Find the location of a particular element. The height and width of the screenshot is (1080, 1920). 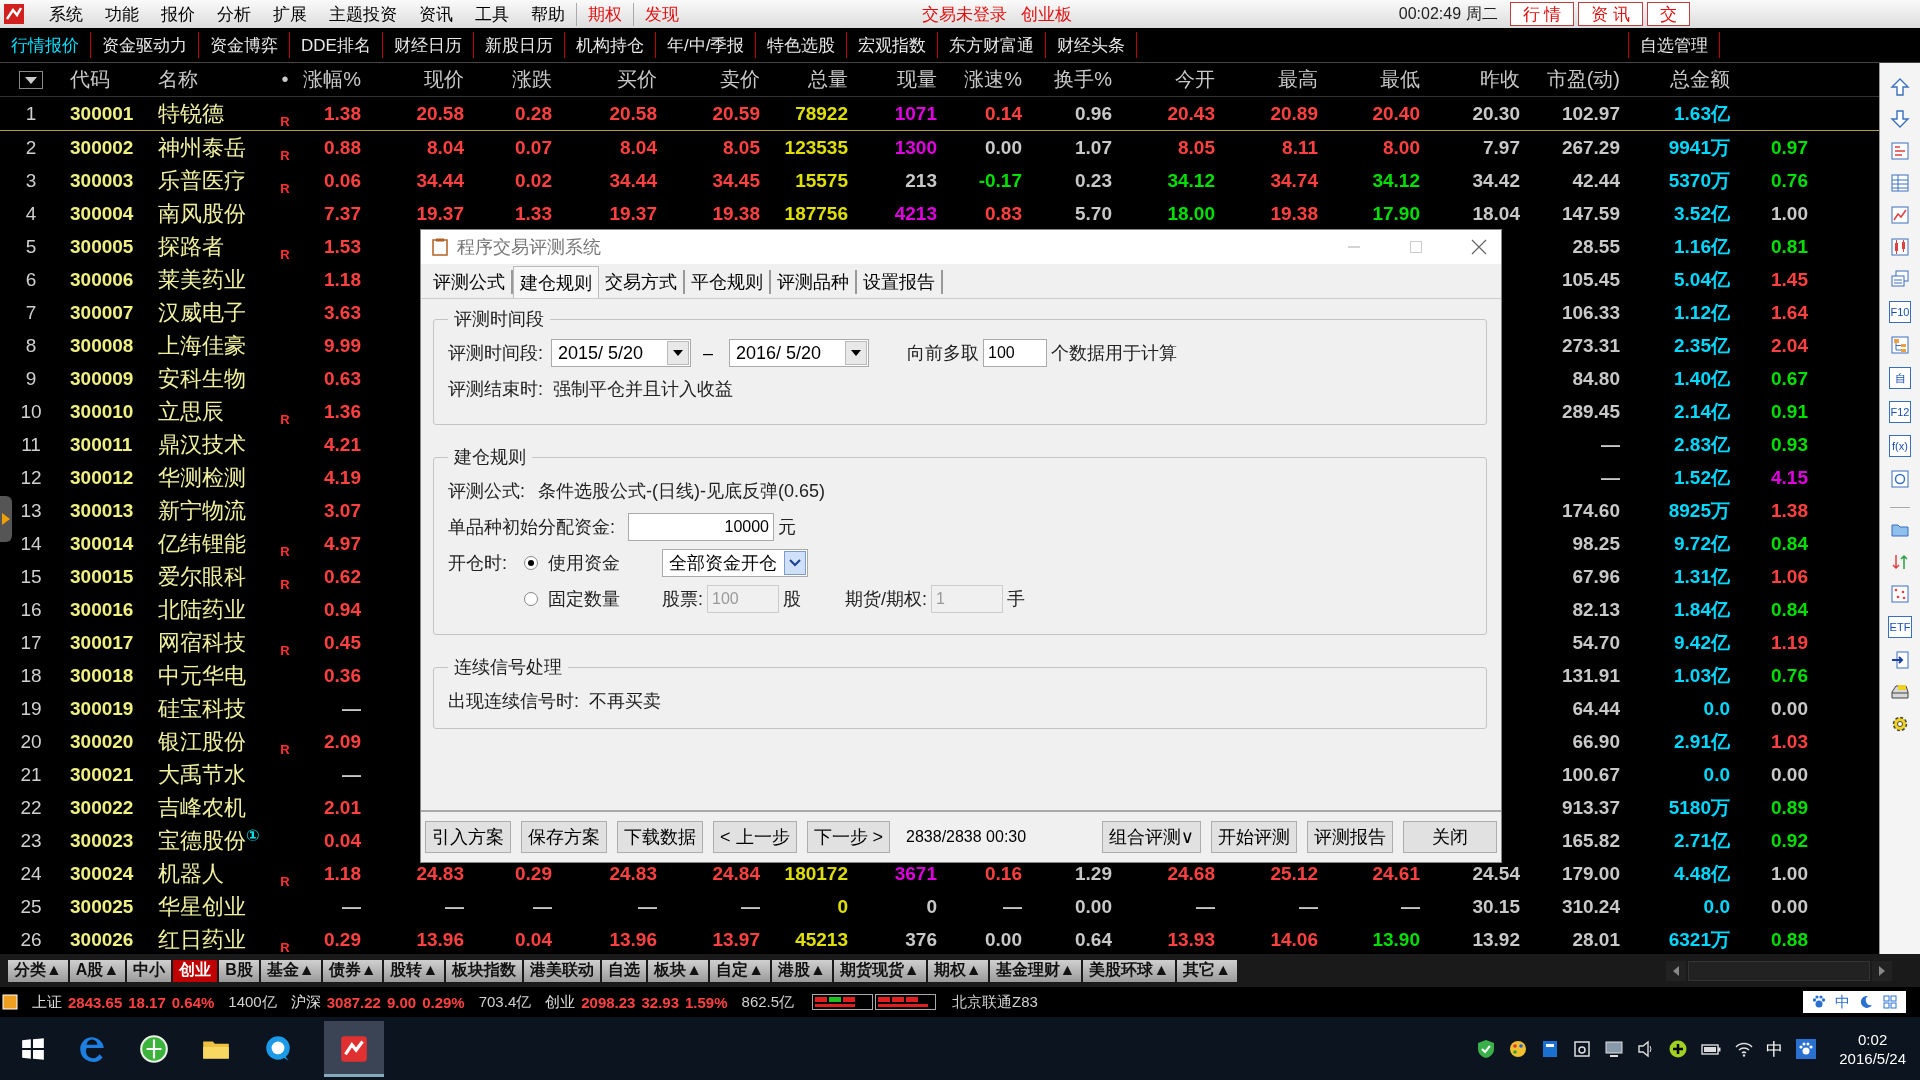

palette-icon is located at coordinates (1518, 1049).